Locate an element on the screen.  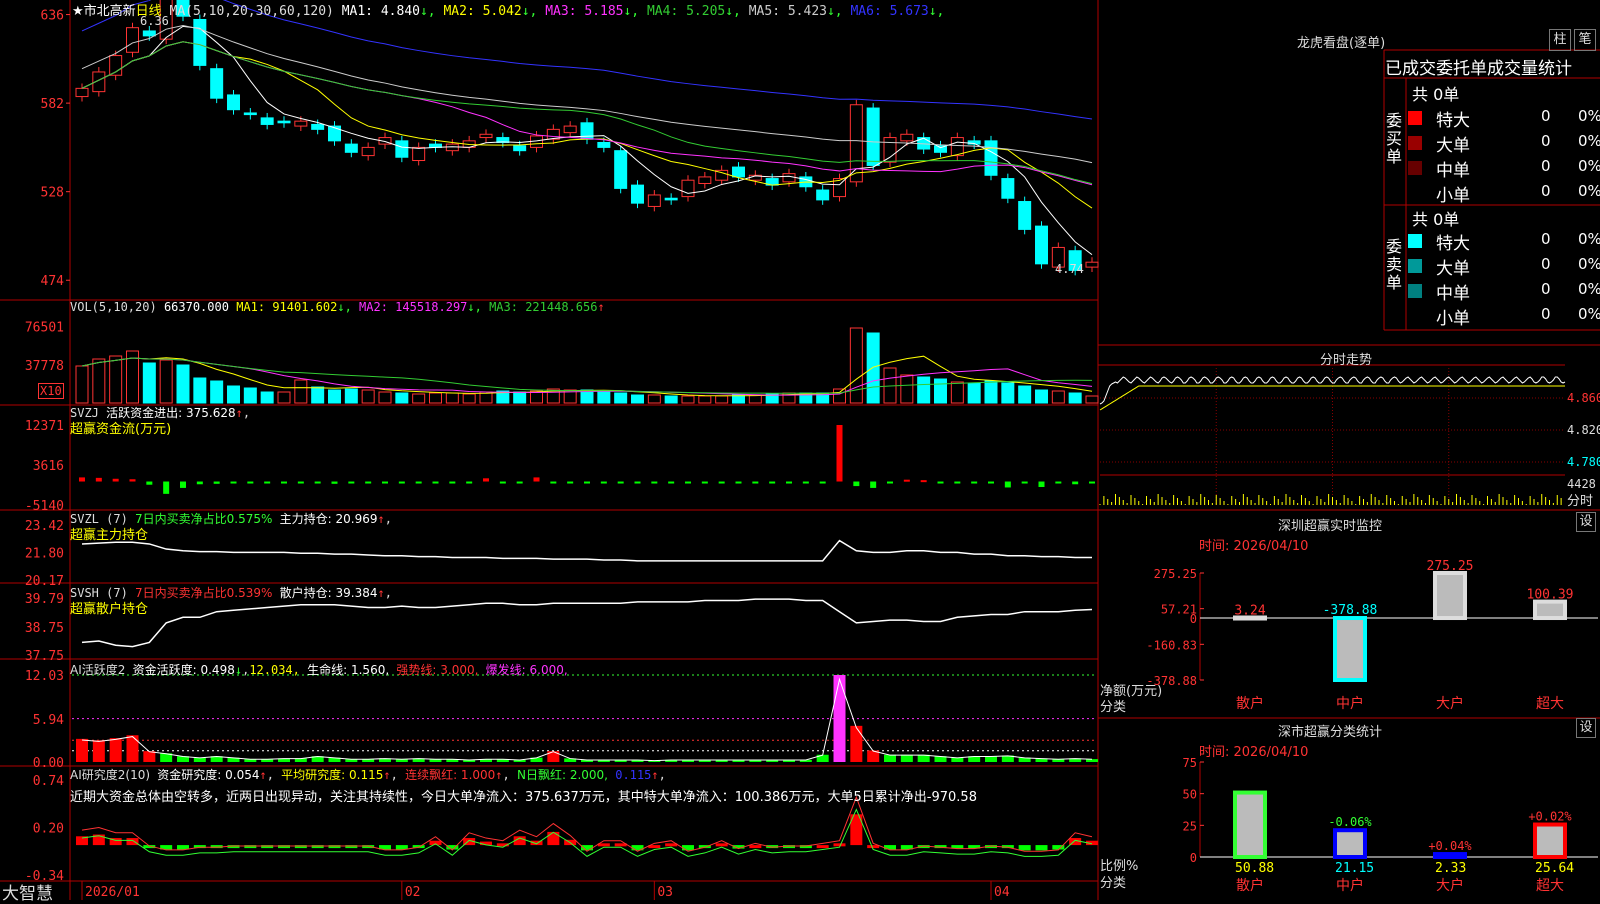
svzj-tick: 3616 is located at coordinates (48, 466).